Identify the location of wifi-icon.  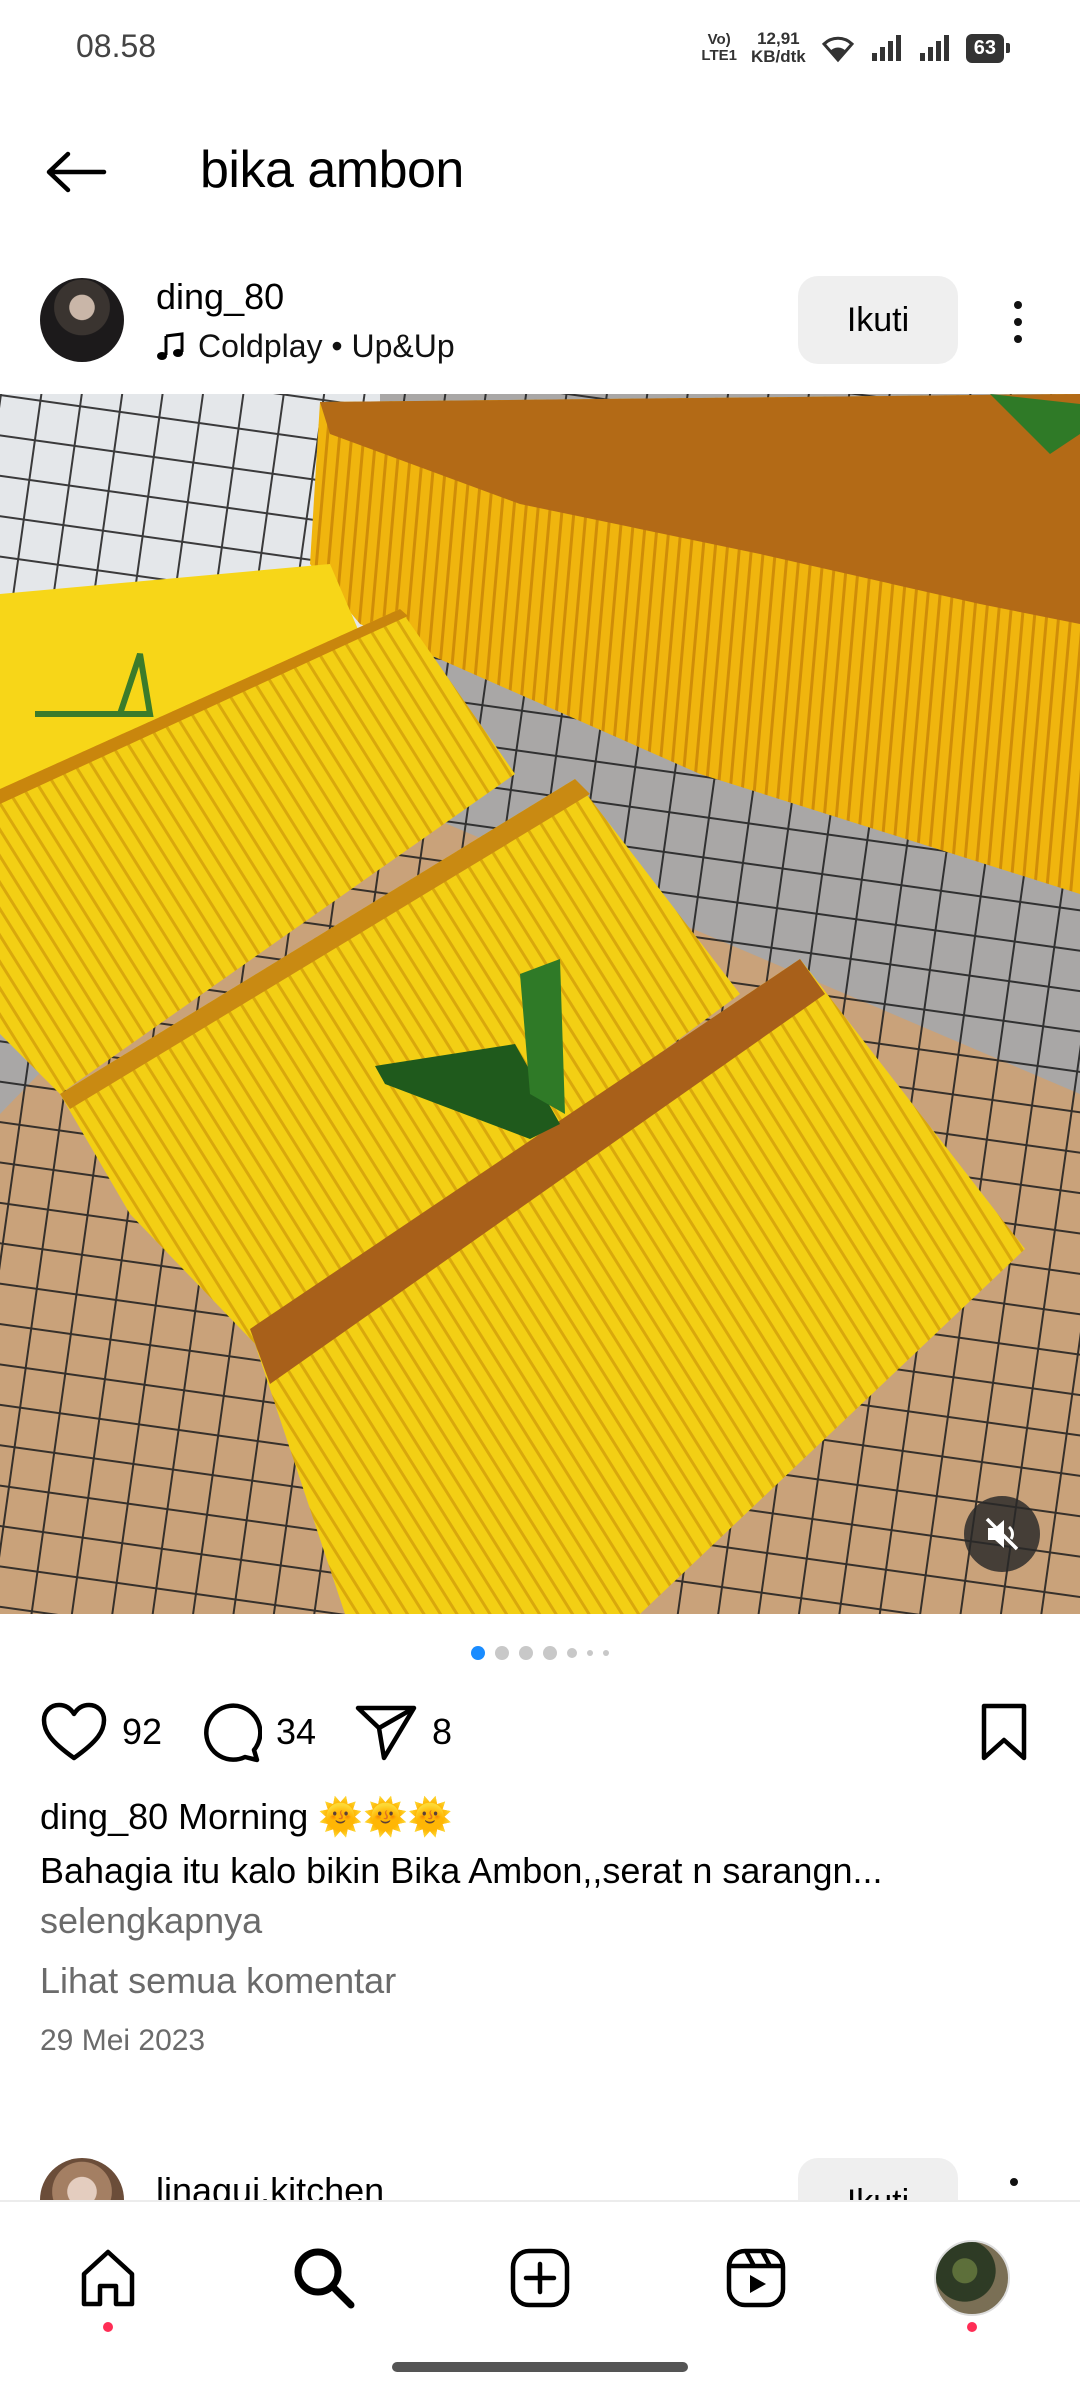
(837, 49).